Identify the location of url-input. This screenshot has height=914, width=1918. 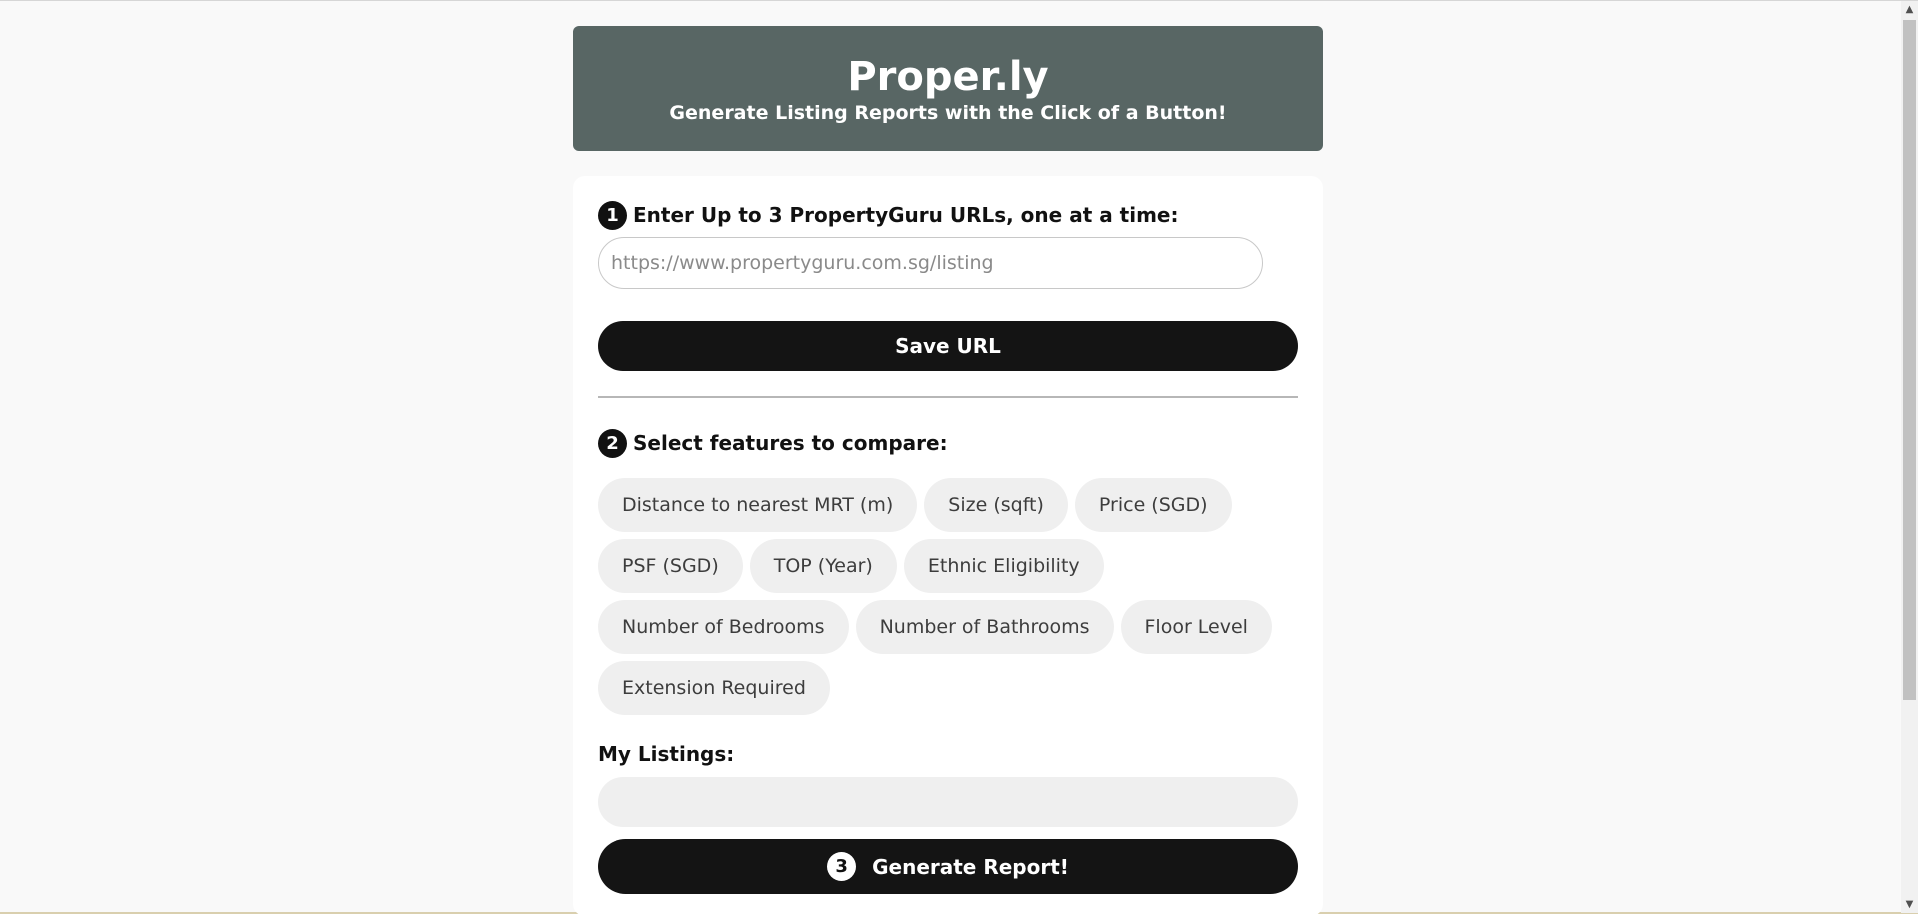
(930, 263).